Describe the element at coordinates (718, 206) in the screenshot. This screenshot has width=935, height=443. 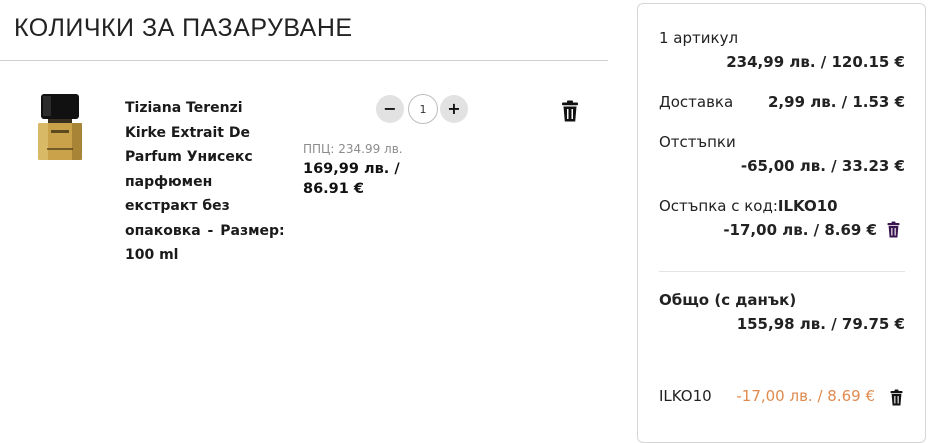
I see `coupon-label: Остъпка с код:` at that location.